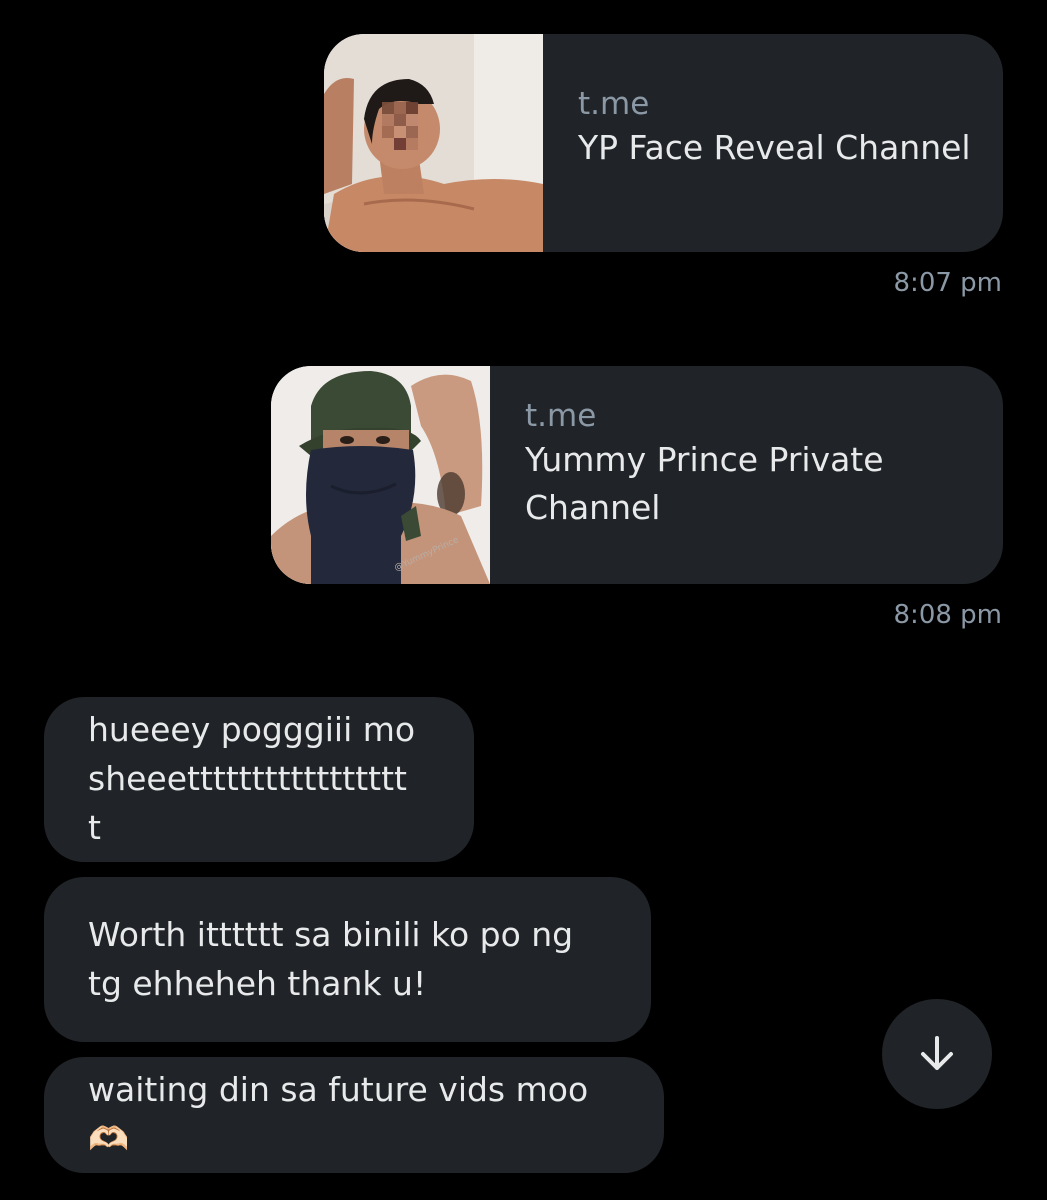 Image resolution: width=1047 pixels, height=1200 pixels. I want to click on link-preview-card: t.me YP Face Reveal Channel, so click(663, 143).